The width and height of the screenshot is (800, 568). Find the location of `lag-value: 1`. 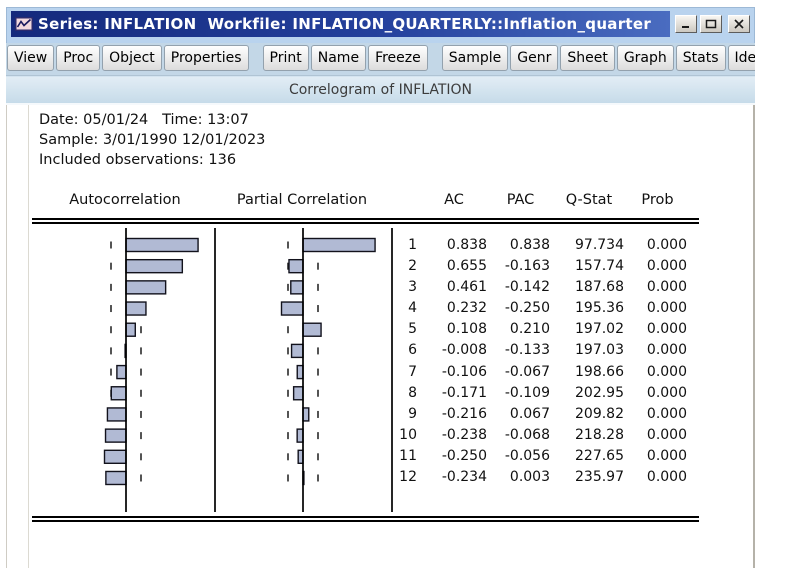

lag-value: 1 is located at coordinates (412, 244).